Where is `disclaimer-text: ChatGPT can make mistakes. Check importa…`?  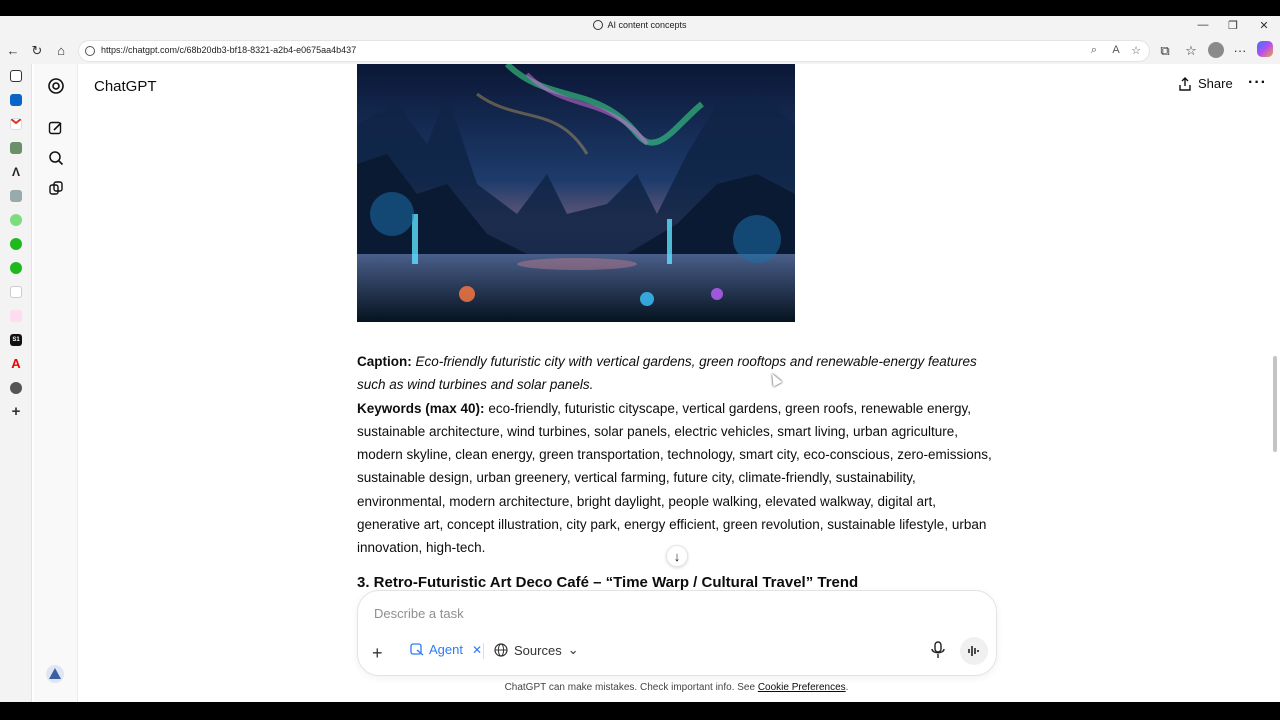
disclaimer-text: ChatGPT can make mistakes. Check importa… is located at coordinates (631, 687).